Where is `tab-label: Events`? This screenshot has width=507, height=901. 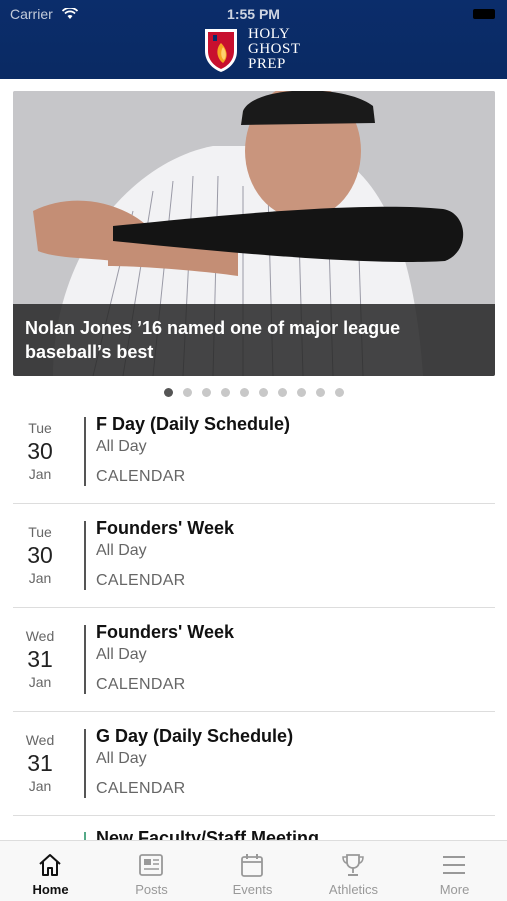 tab-label: Events is located at coordinates (252, 889).